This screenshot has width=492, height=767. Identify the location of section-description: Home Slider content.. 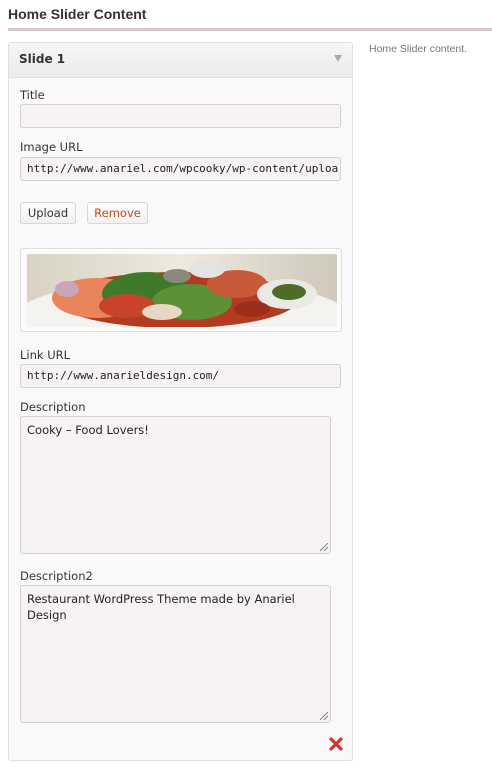
(418, 49).